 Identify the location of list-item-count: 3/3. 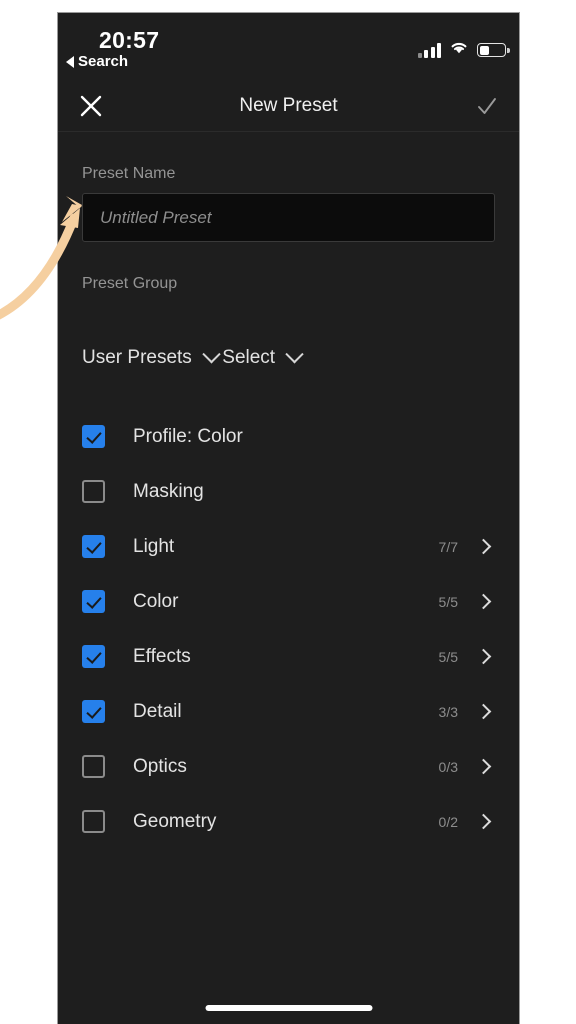
(448, 711).